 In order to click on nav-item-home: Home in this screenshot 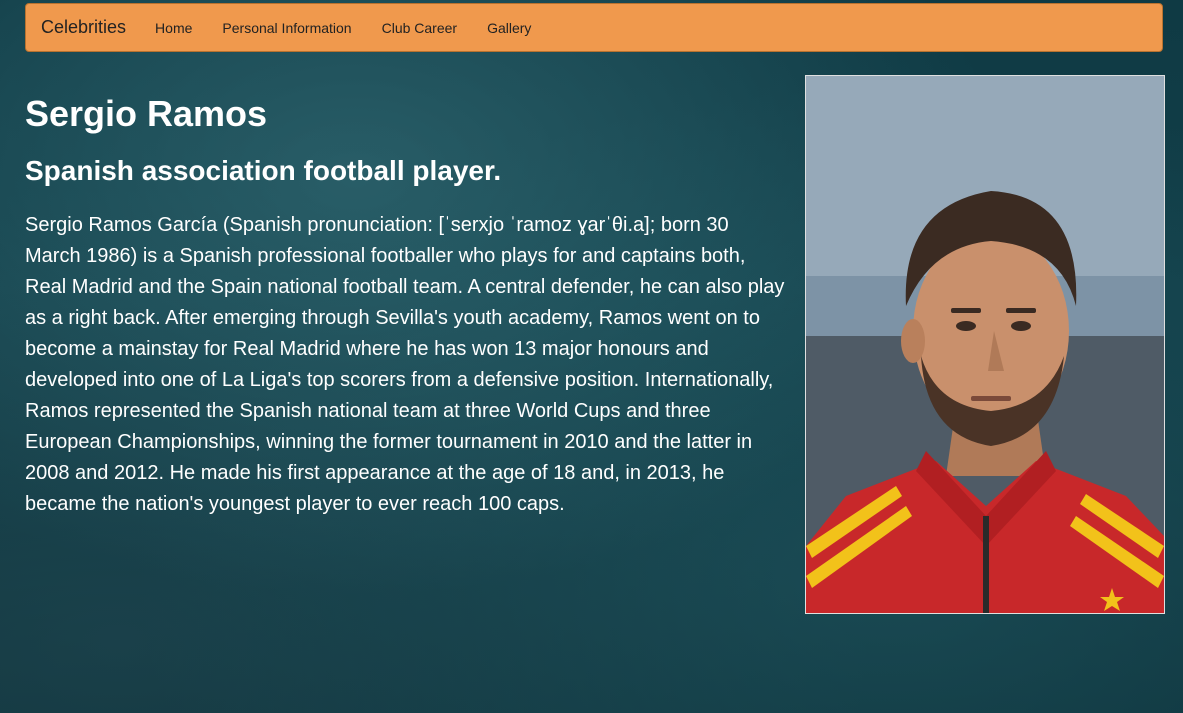, I will do `click(173, 28)`.